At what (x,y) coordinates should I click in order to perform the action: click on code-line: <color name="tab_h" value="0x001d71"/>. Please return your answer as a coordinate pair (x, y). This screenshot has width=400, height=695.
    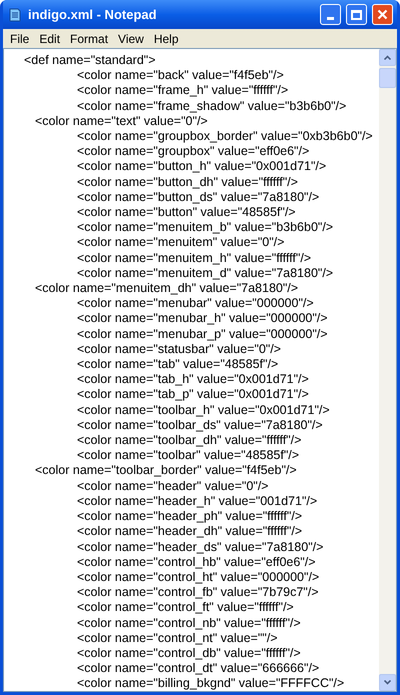
    Looking at the image, I should click on (193, 379).